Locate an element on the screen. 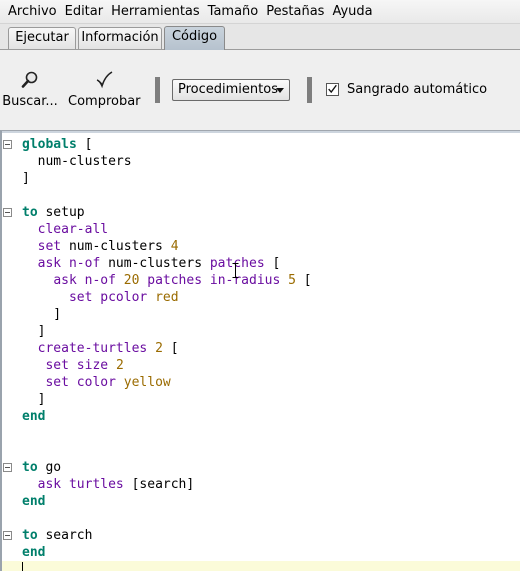 This screenshot has height=571, width=520. code-token: yellow is located at coordinates (147, 382).